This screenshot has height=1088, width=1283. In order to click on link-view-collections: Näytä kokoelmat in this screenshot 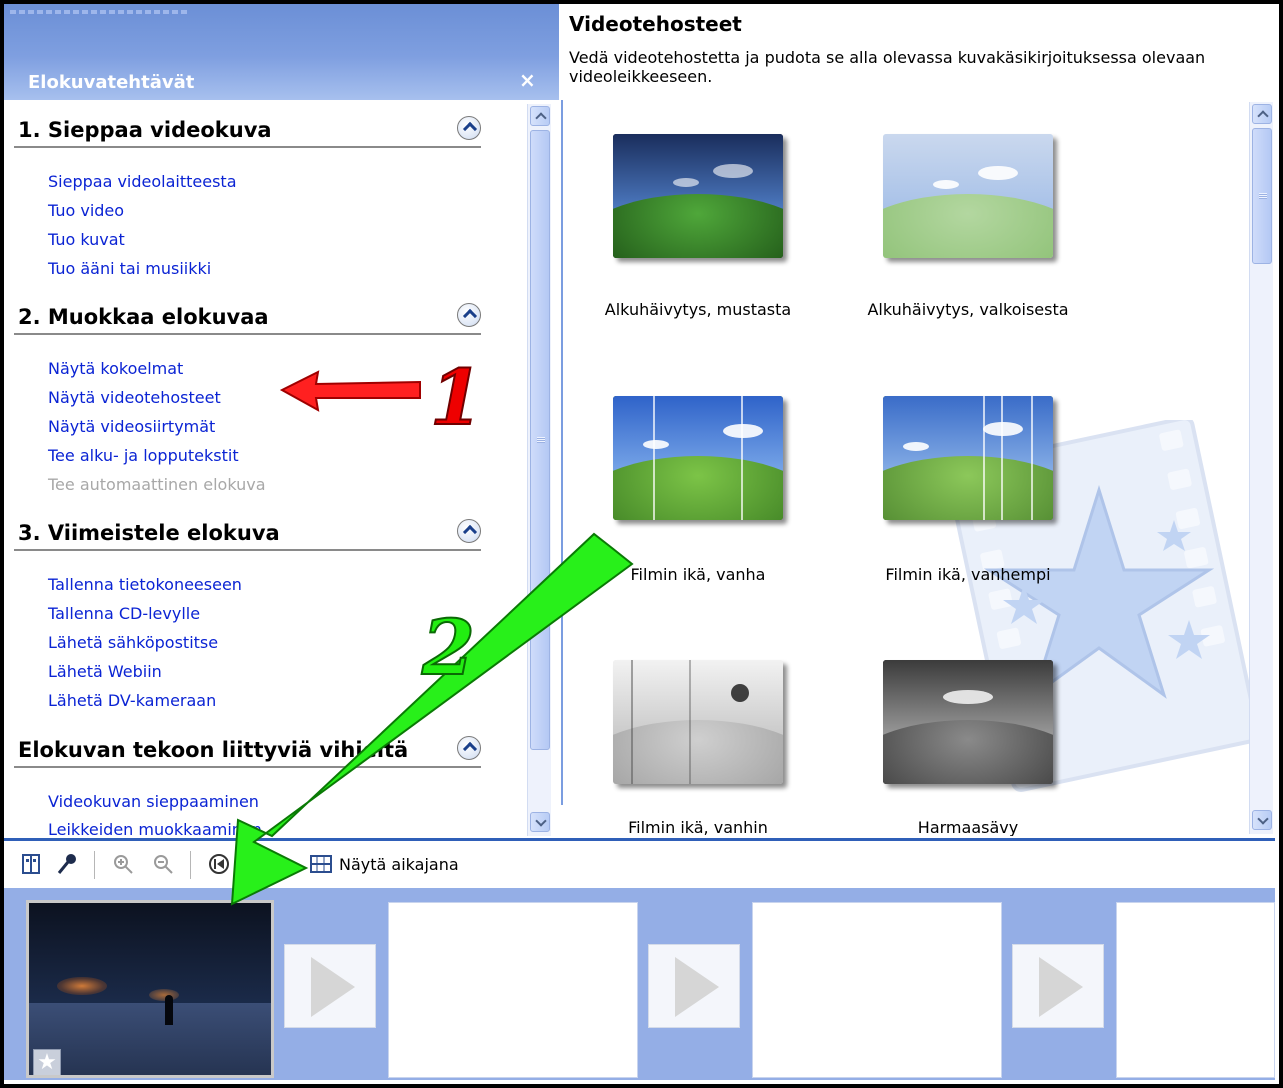, I will do `click(115, 368)`.